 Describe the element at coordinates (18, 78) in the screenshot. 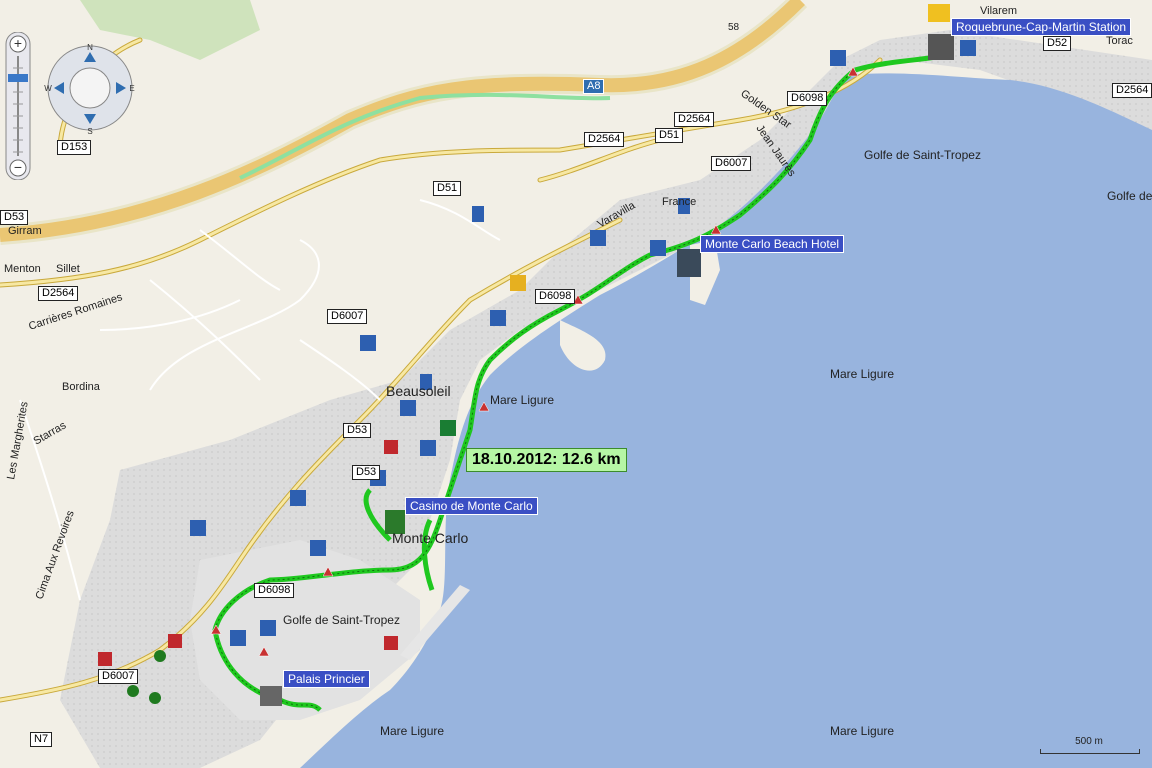

I see `zoom-slider-handle` at that location.